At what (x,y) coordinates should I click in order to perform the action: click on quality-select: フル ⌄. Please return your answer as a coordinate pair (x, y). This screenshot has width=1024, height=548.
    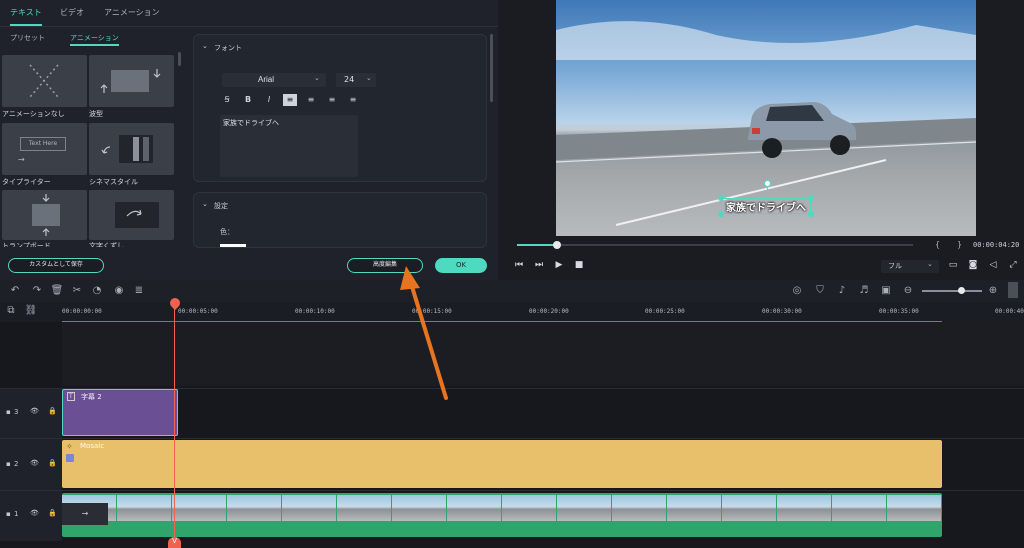
    Looking at the image, I should click on (910, 266).